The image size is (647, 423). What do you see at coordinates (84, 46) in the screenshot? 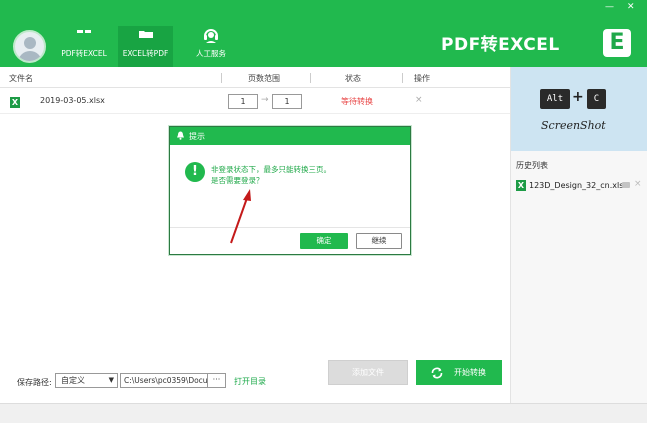
I see `tab-pdf-to-excel: PDF转EXCEL` at bounding box center [84, 46].